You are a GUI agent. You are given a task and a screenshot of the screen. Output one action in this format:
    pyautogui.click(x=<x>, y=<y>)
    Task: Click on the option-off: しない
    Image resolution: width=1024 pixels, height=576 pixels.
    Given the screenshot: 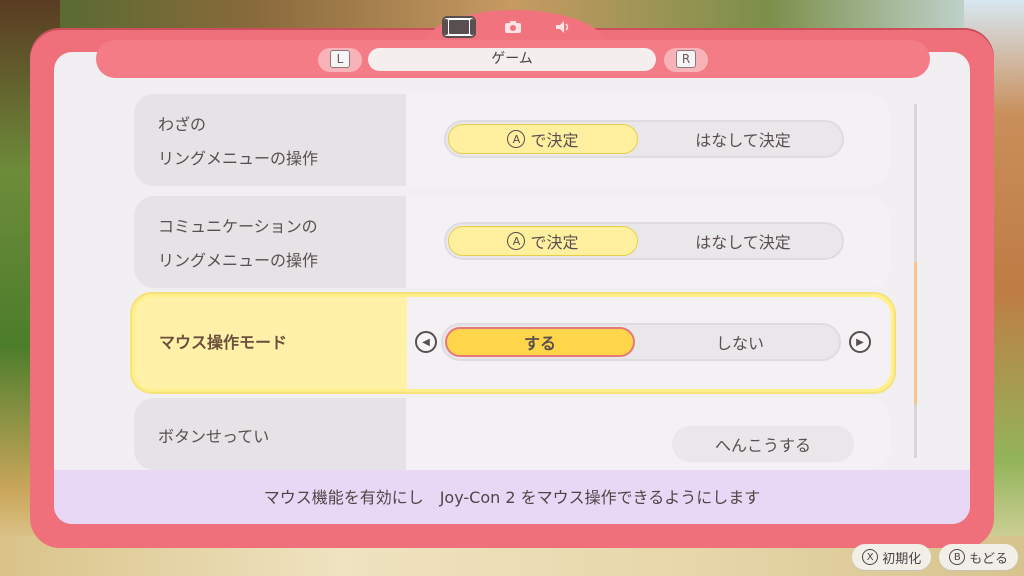 What is the action you would take?
    pyautogui.click(x=740, y=342)
    